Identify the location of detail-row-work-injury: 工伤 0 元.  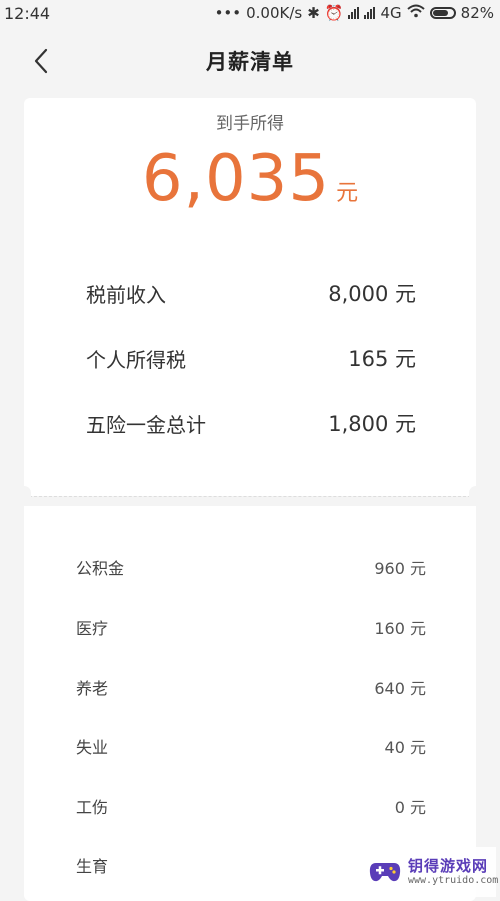
(251, 806).